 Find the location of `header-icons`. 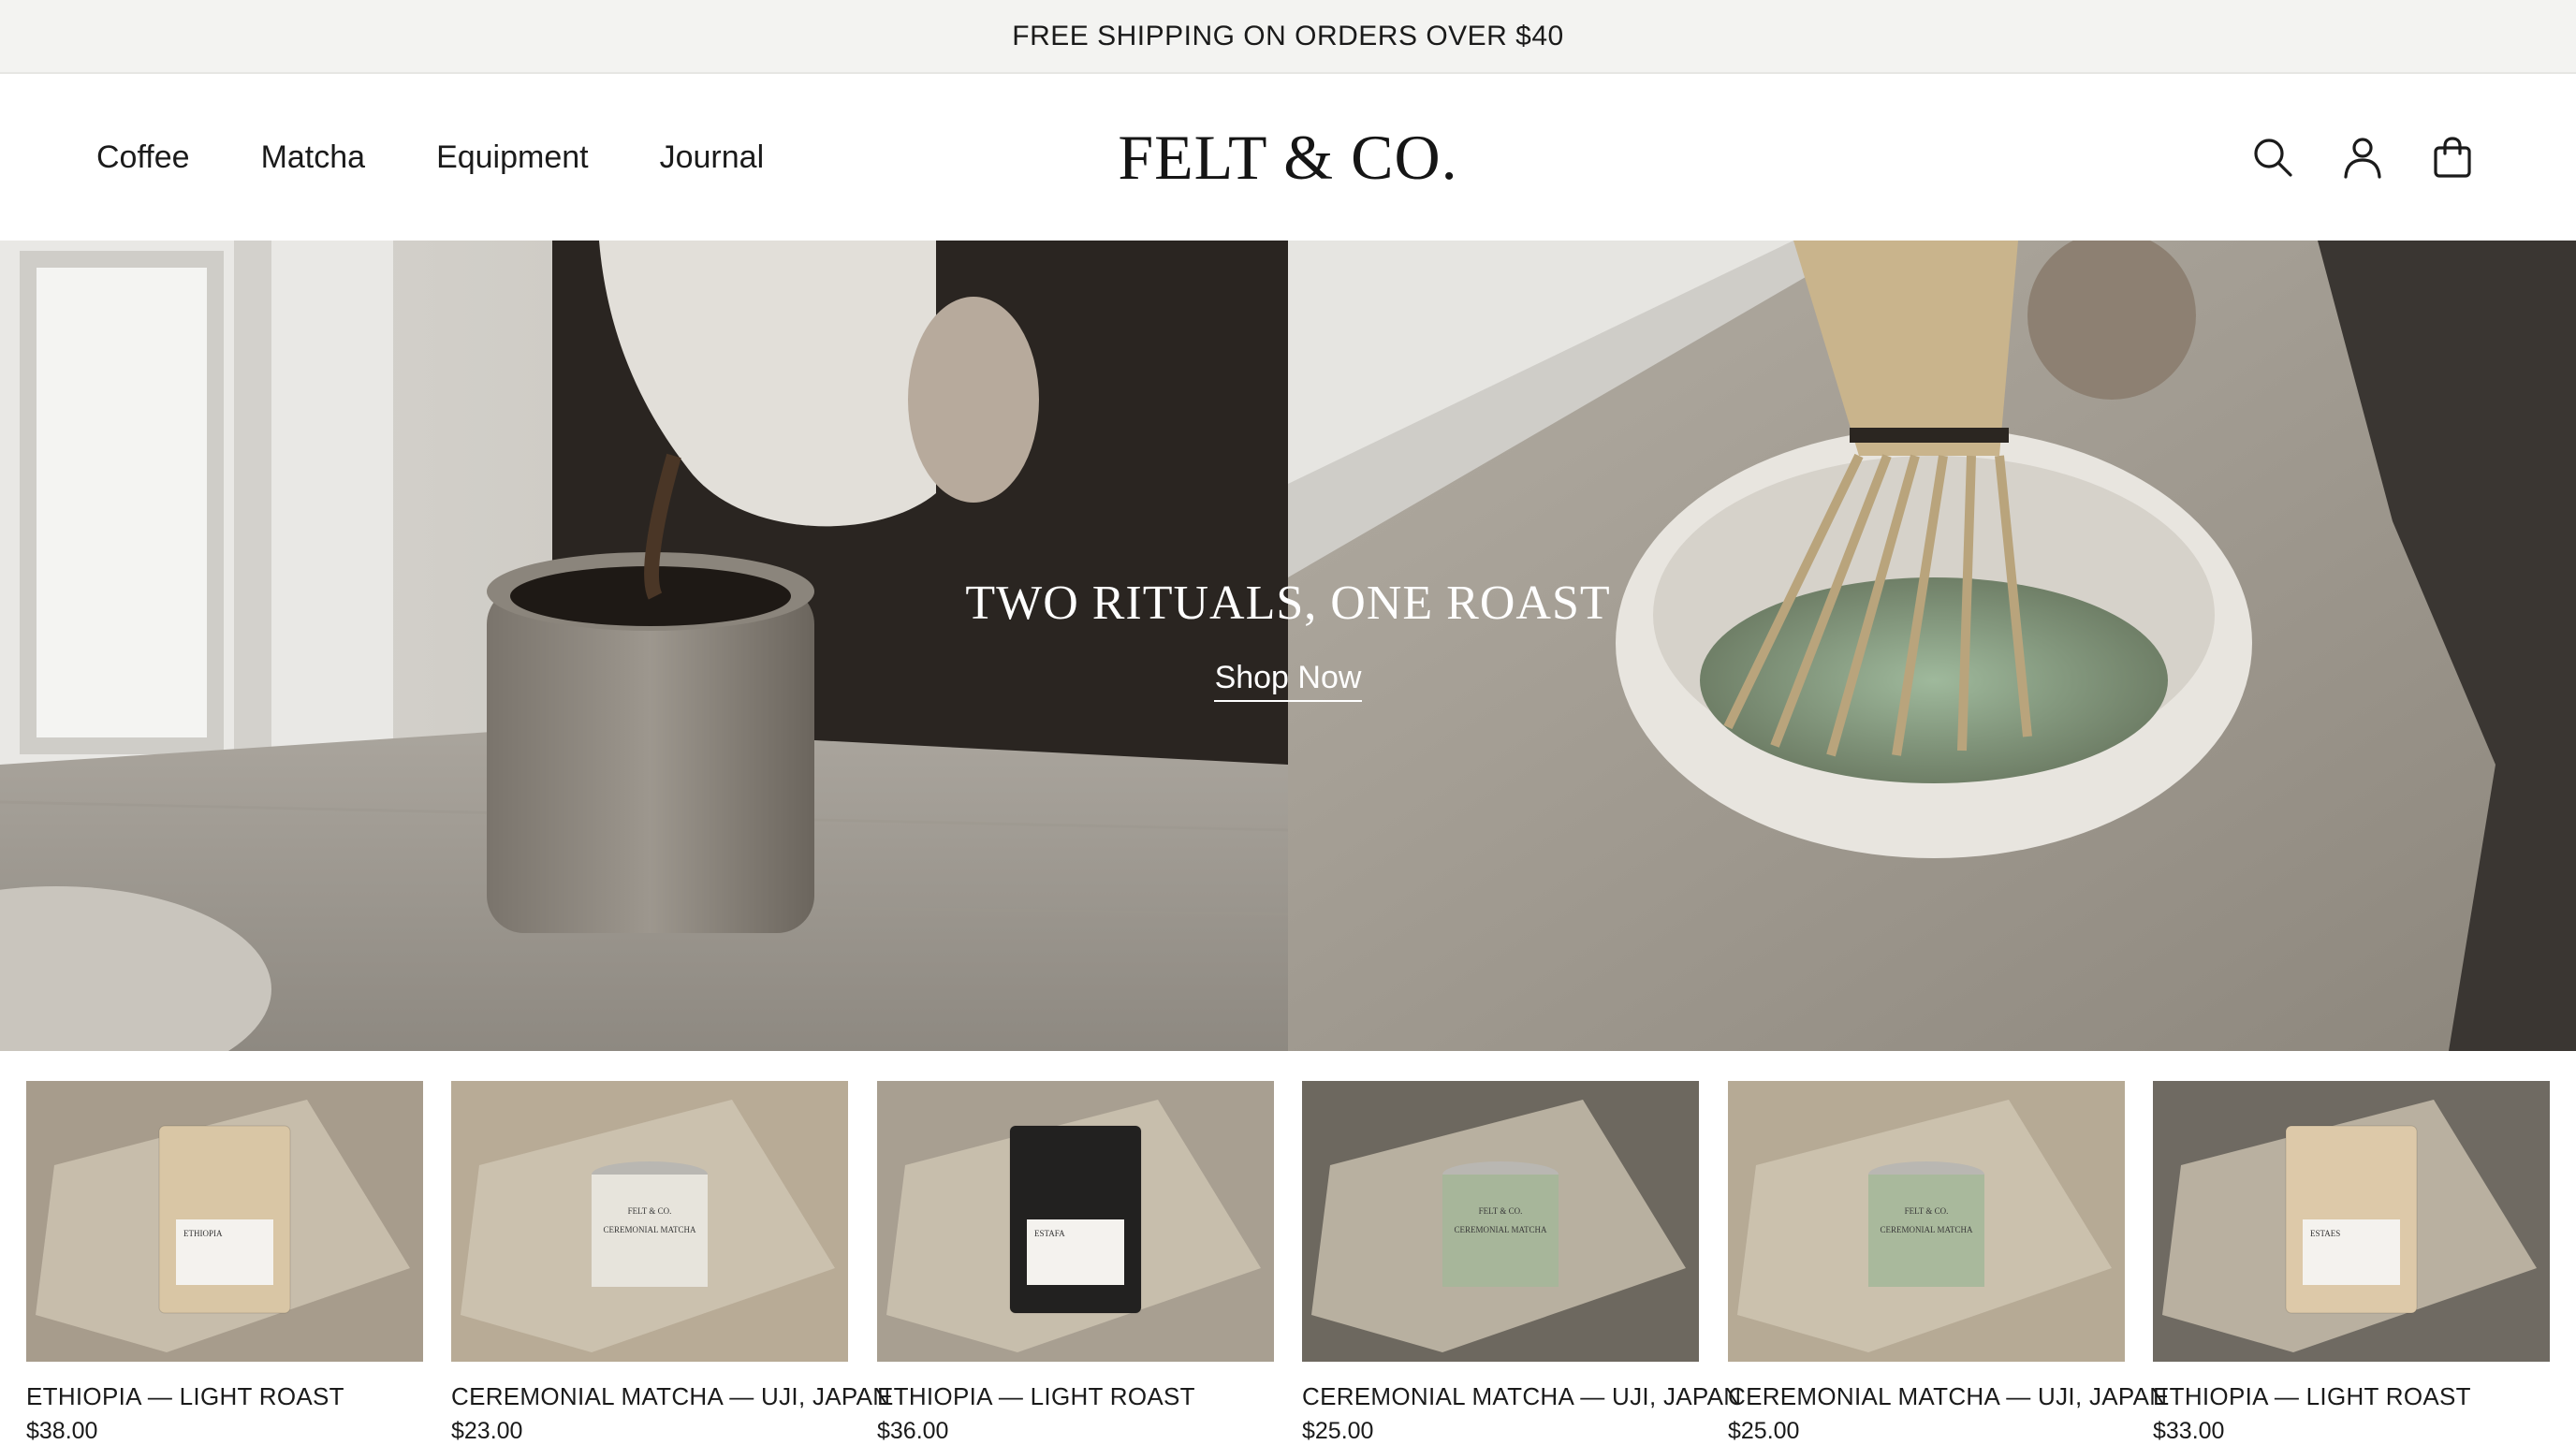

header-icons is located at coordinates (2342, 157).